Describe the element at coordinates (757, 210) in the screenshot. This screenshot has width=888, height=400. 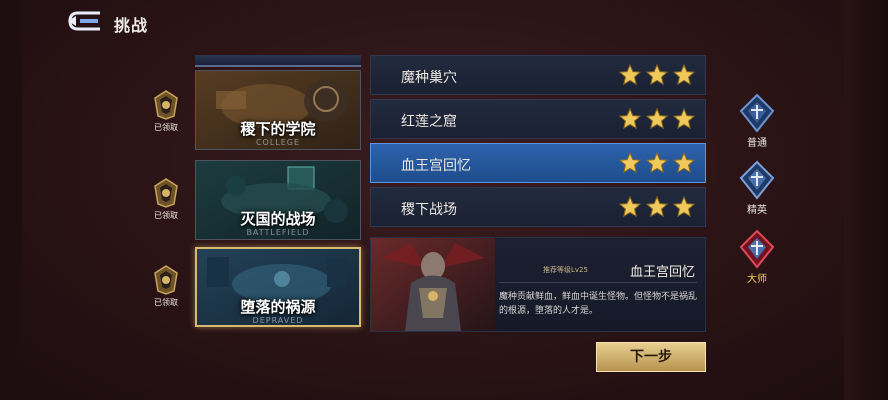
I see `difficulty-label: 精英` at that location.